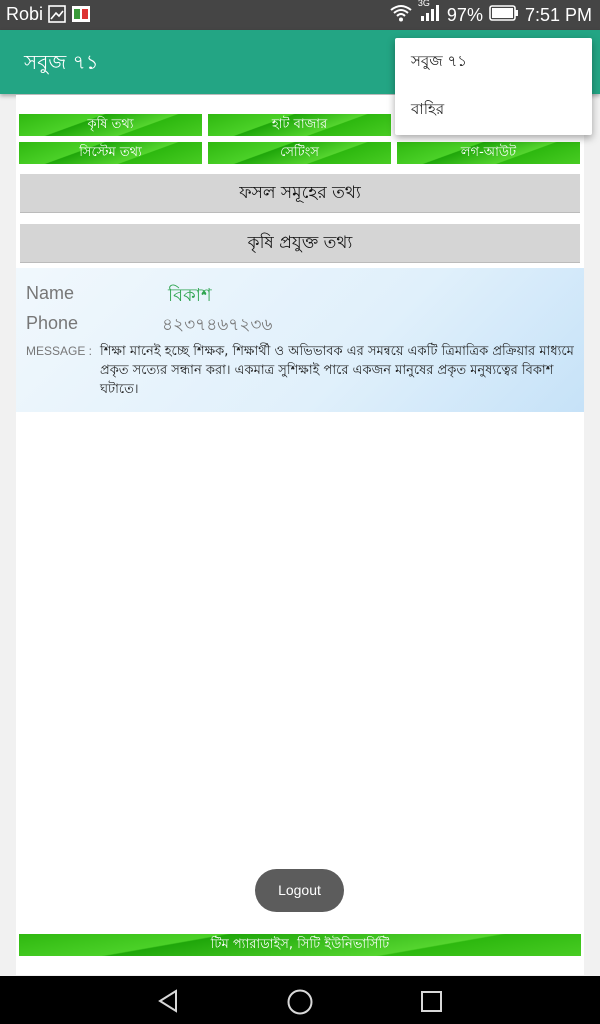  What do you see at coordinates (25, 14) in the screenshot?
I see `carrier-label: Robi` at bounding box center [25, 14].